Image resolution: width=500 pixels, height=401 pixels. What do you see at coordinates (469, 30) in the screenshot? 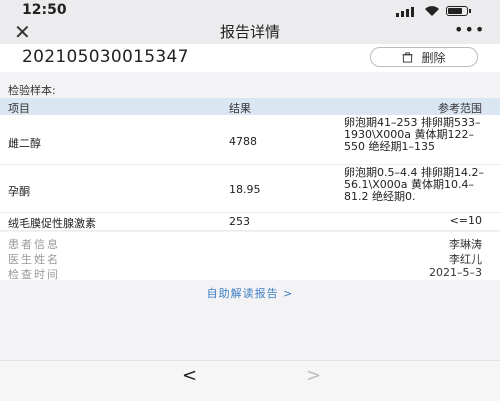
I see `more-icon: •••` at bounding box center [469, 30].